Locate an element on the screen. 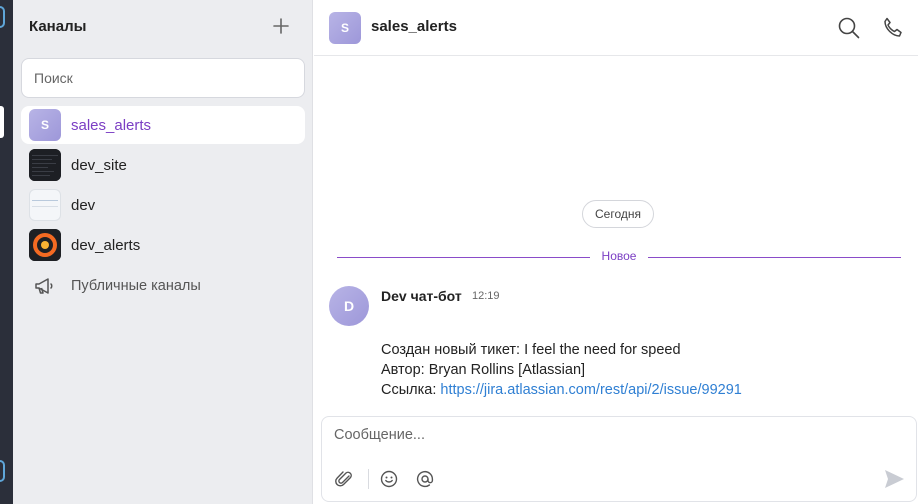 This screenshot has width=918, height=504. sidebar-item-label: dev is located at coordinates (83, 205).